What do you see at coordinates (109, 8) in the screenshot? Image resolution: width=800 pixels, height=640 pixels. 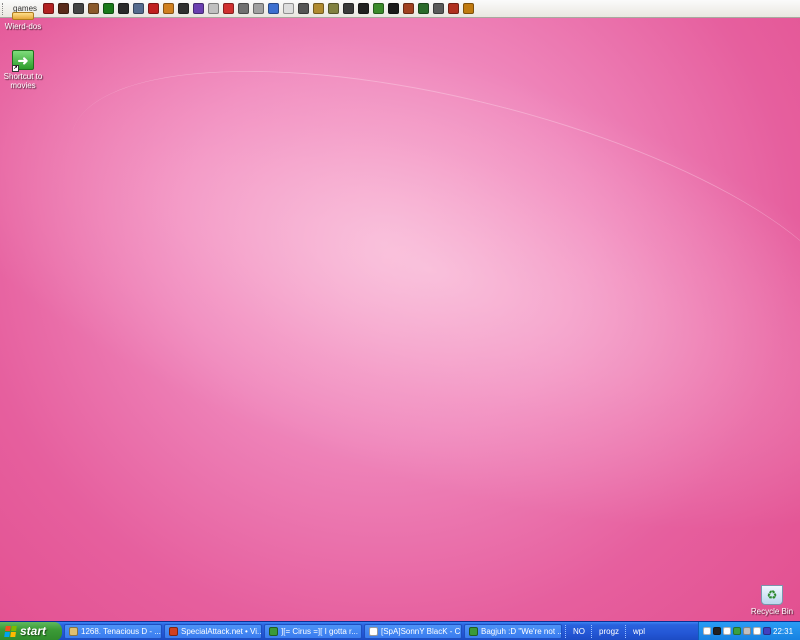 I see `game-5-icon` at bounding box center [109, 8].